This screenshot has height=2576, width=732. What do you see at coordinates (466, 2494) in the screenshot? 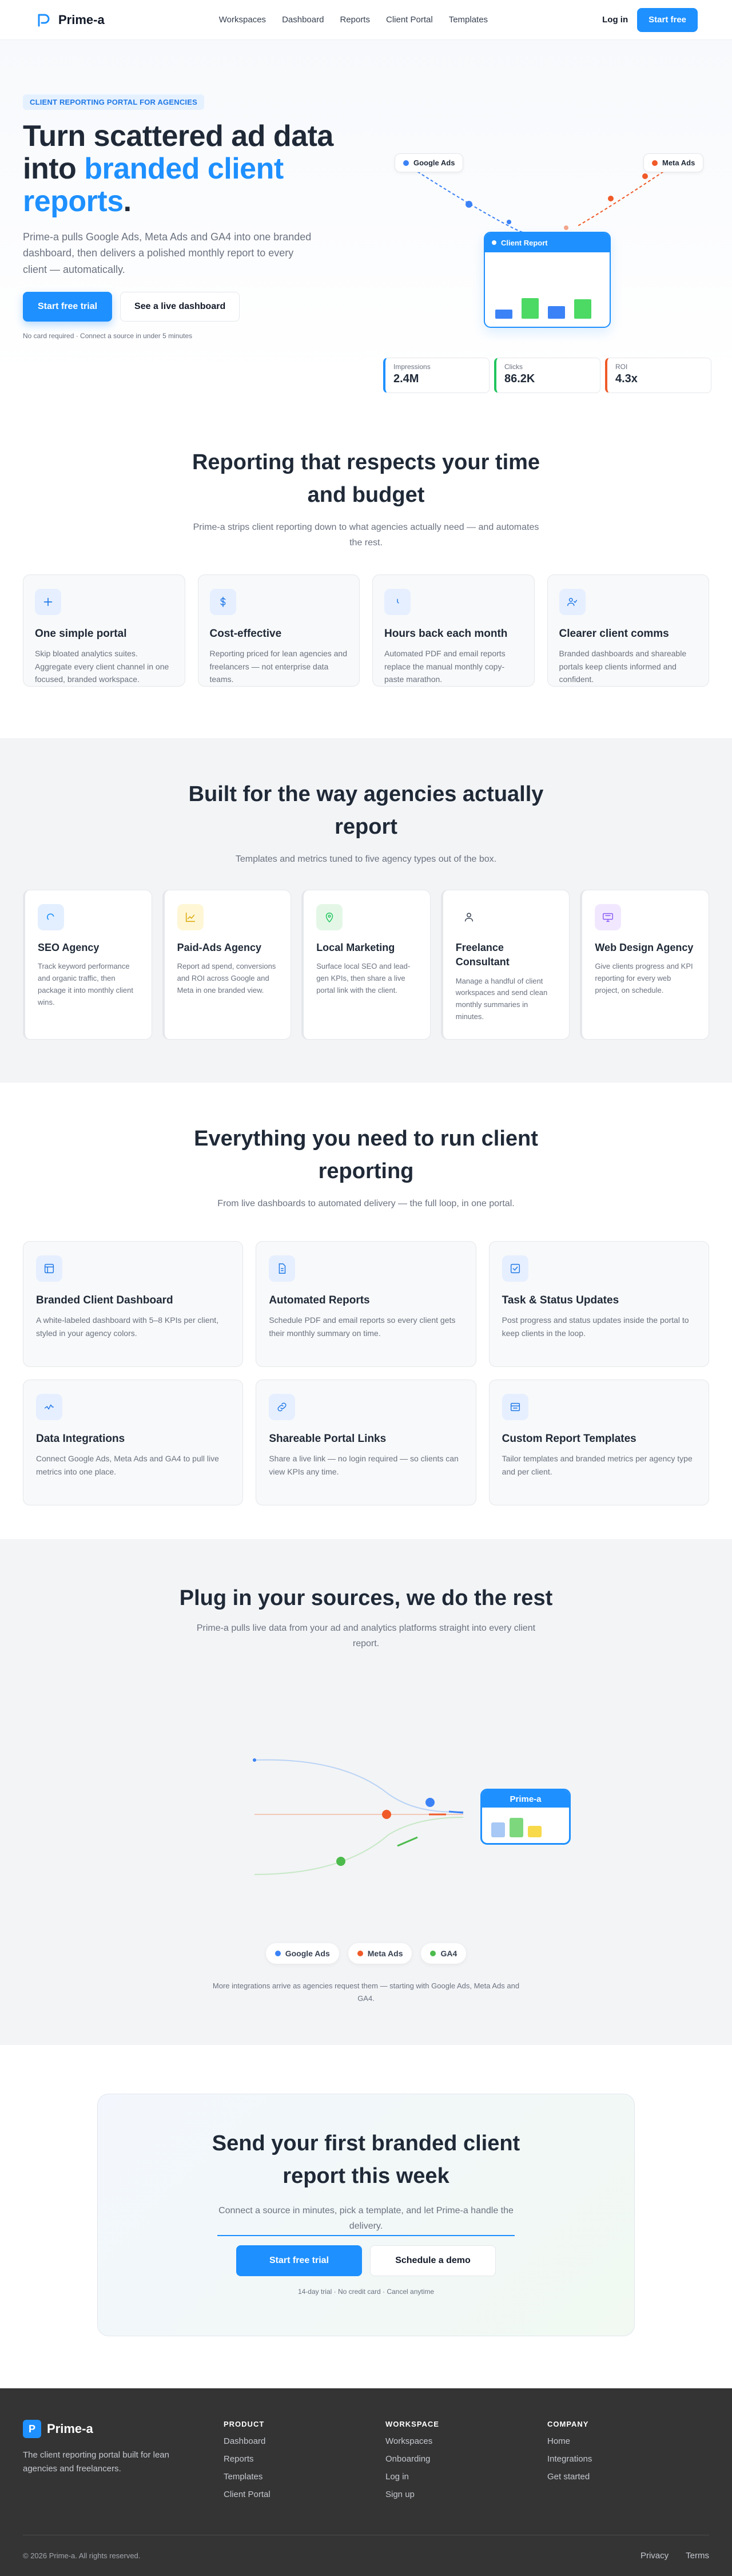
I see `footer-link: Sign up` at bounding box center [466, 2494].